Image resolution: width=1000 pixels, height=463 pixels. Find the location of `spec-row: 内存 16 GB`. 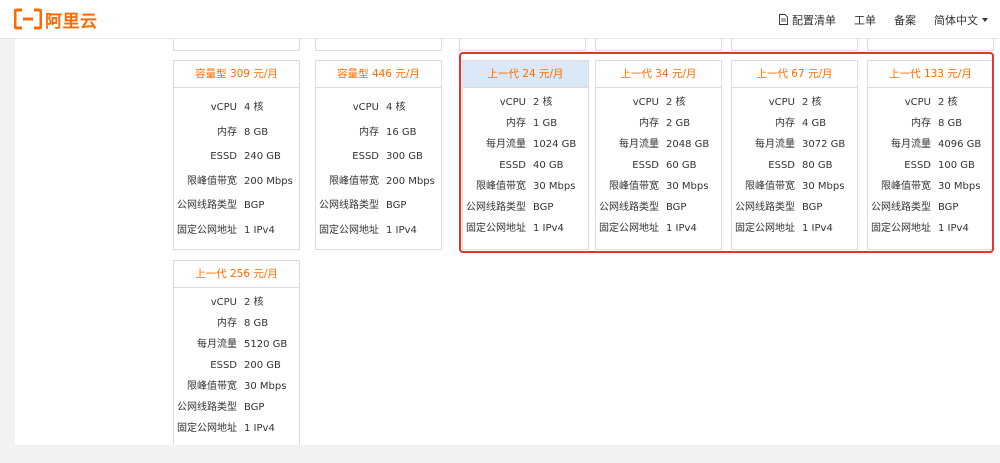

spec-row: 内存 16 GB is located at coordinates (388, 132).